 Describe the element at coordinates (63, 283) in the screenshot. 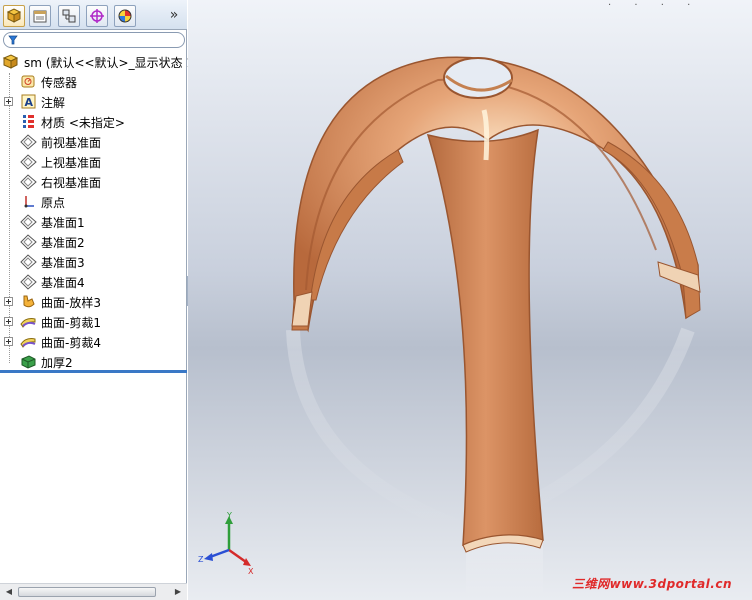

I see `tree-item-label: 基准面4` at that location.